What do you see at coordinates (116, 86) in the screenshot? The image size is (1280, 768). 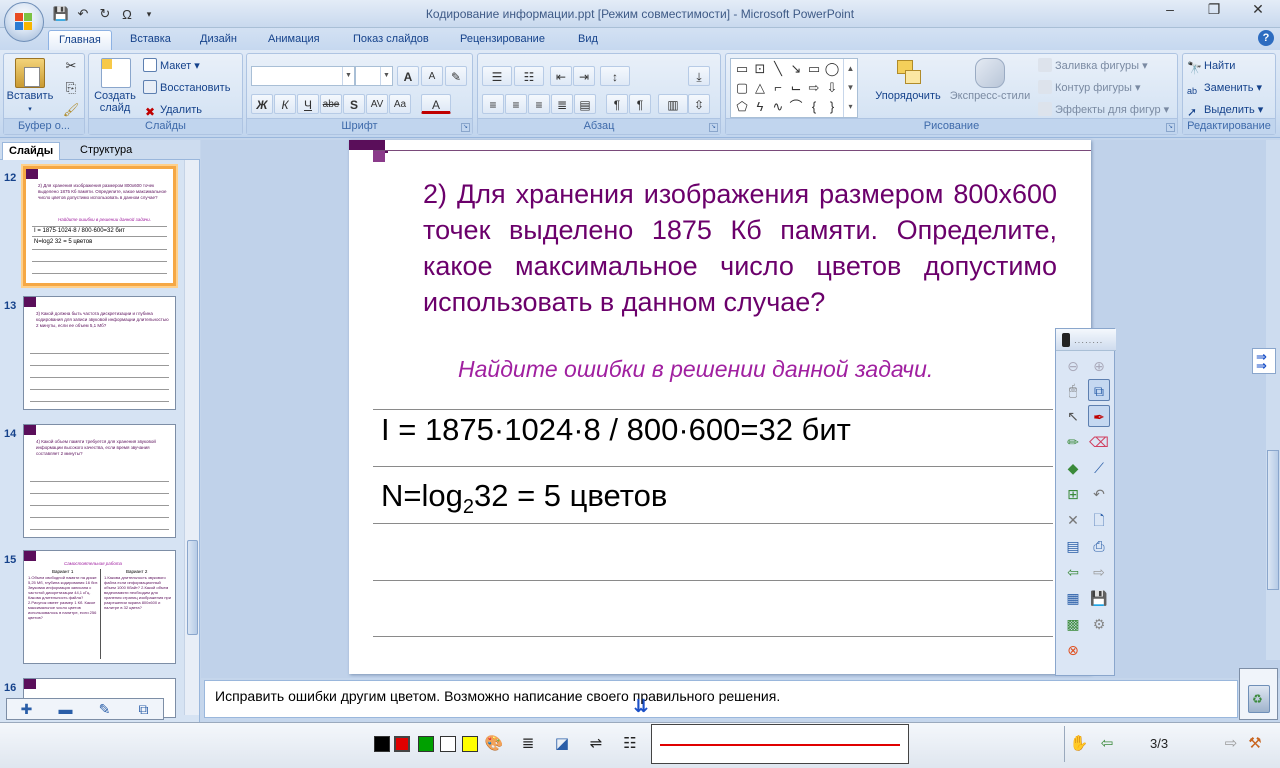 I see `new-slide-button: Создать слайд` at bounding box center [116, 86].